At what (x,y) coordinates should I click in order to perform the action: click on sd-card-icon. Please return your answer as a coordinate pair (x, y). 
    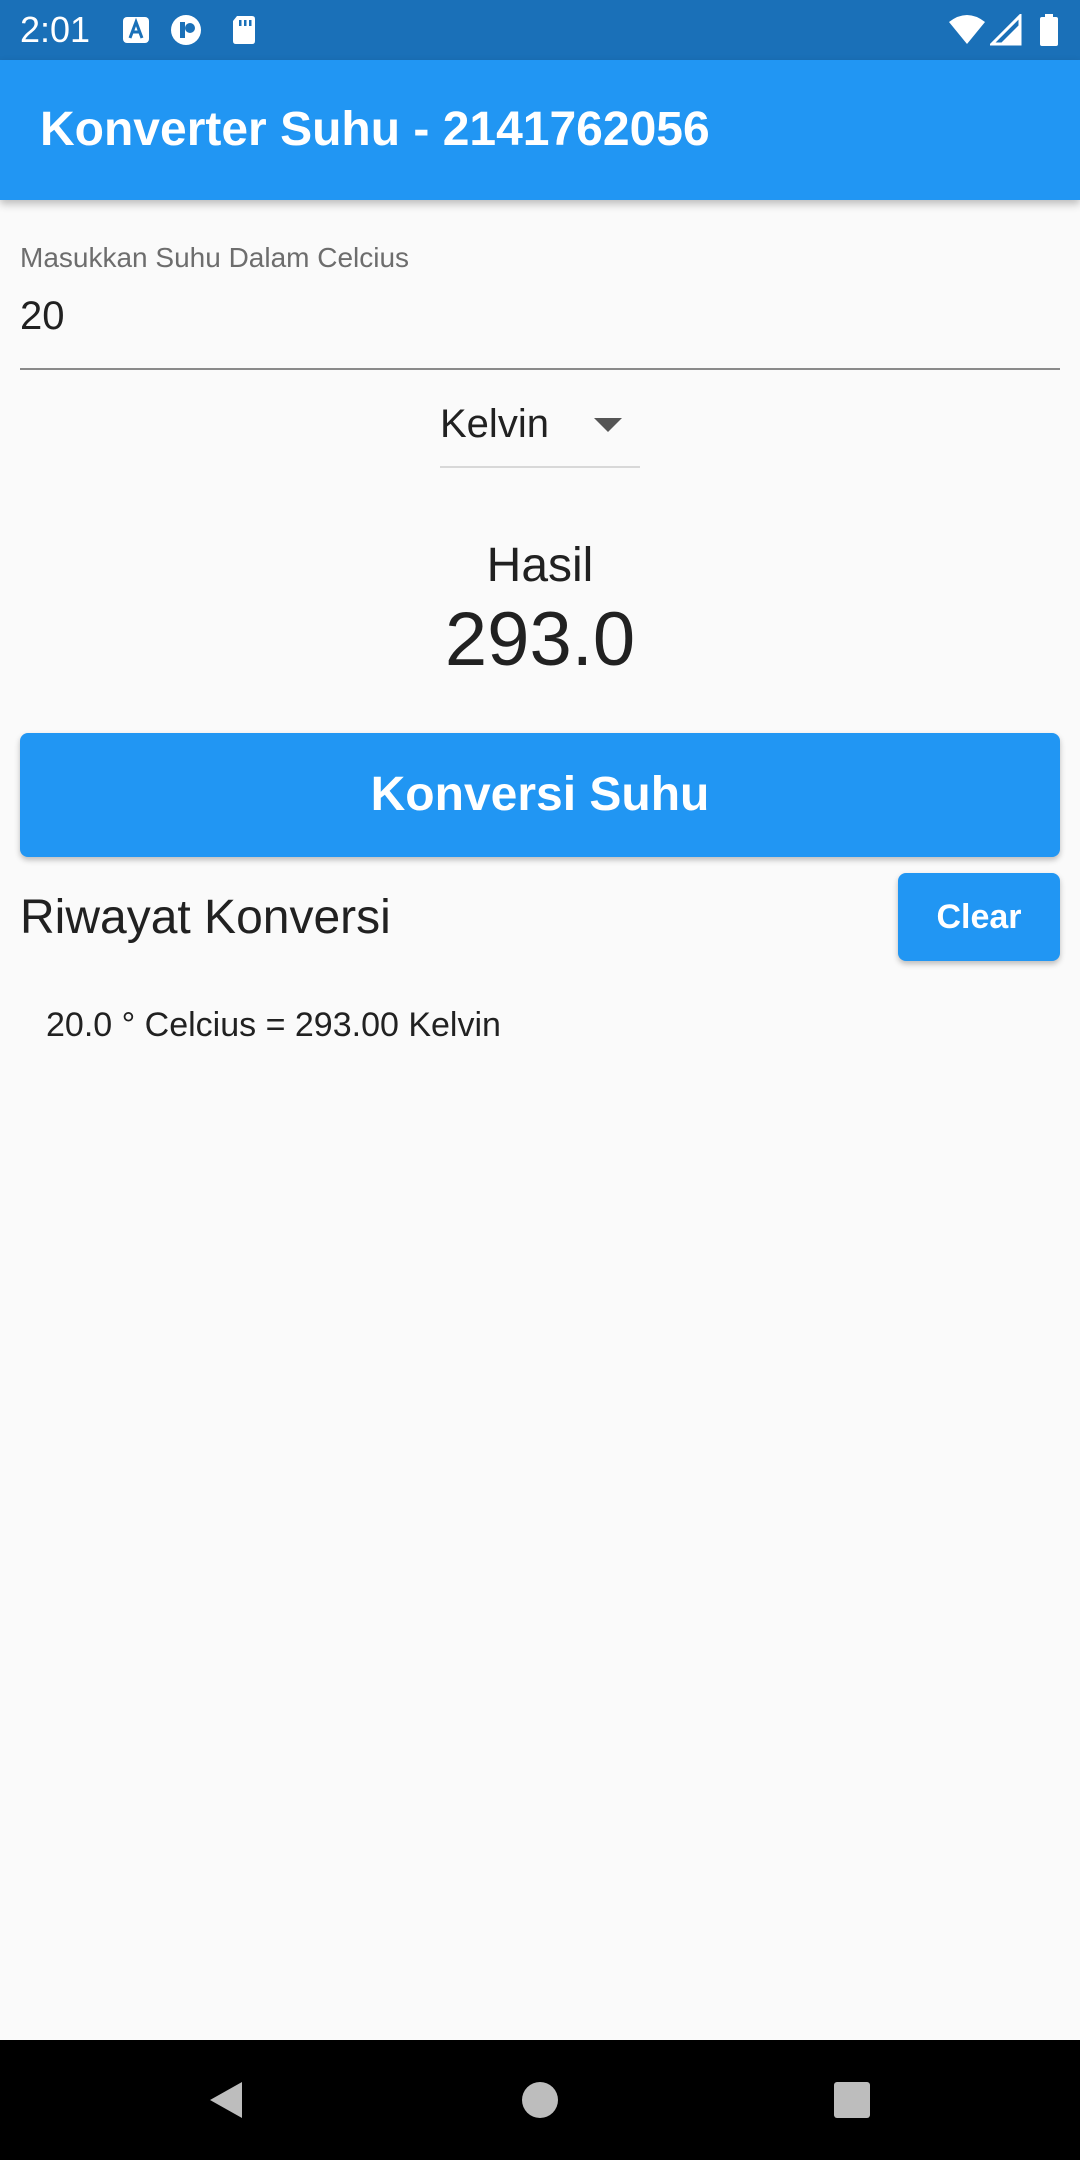
    Looking at the image, I should click on (244, 30).